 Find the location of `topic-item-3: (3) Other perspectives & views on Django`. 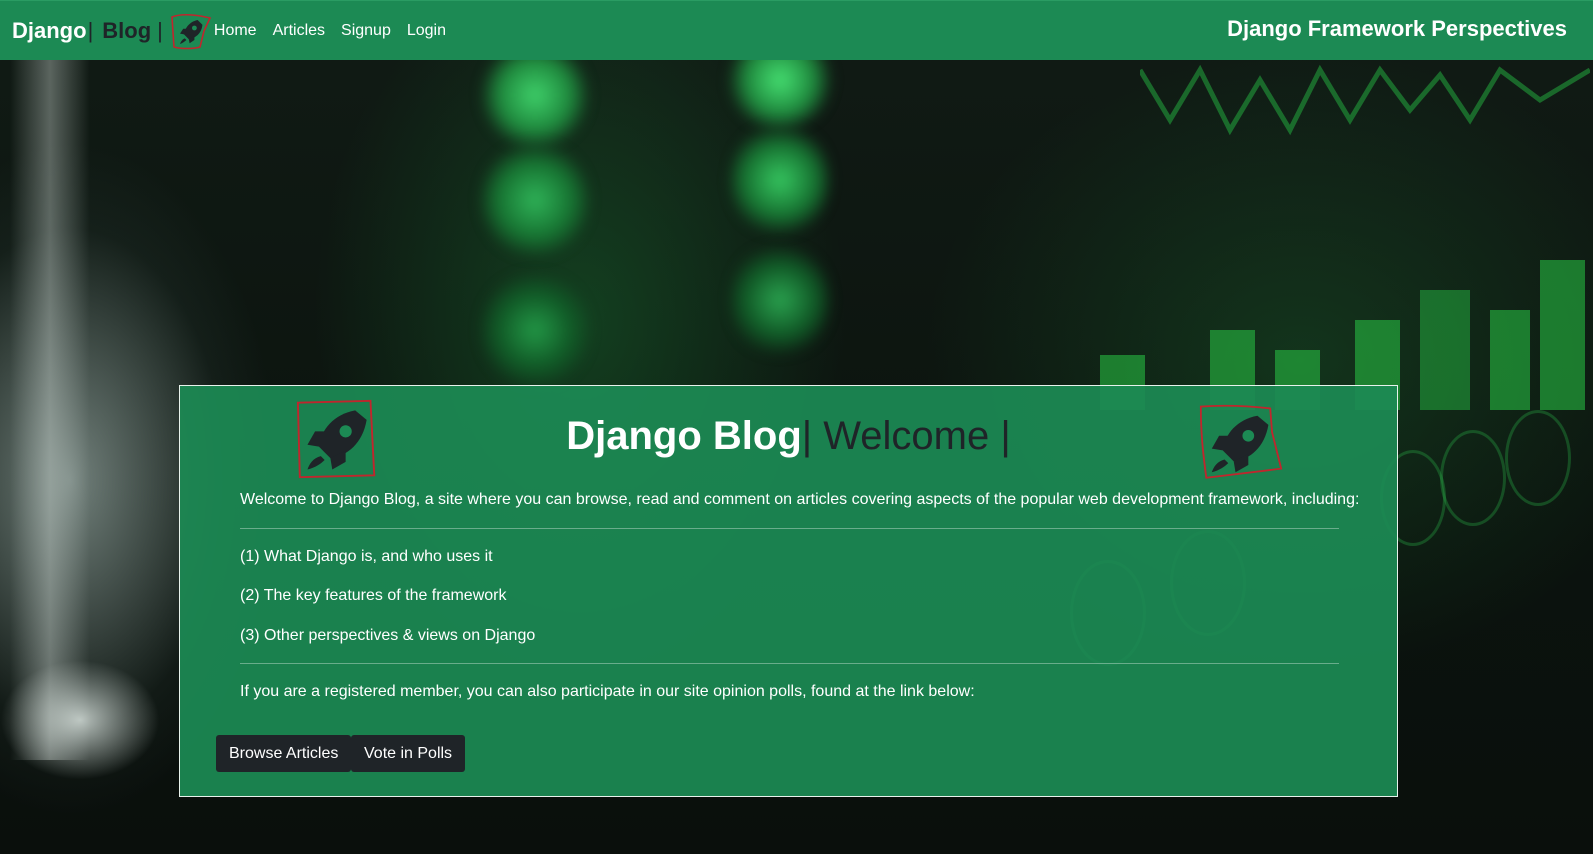

topic-item-3: (3) Other perspectives & views on Django is located at coordinates (388, 635).